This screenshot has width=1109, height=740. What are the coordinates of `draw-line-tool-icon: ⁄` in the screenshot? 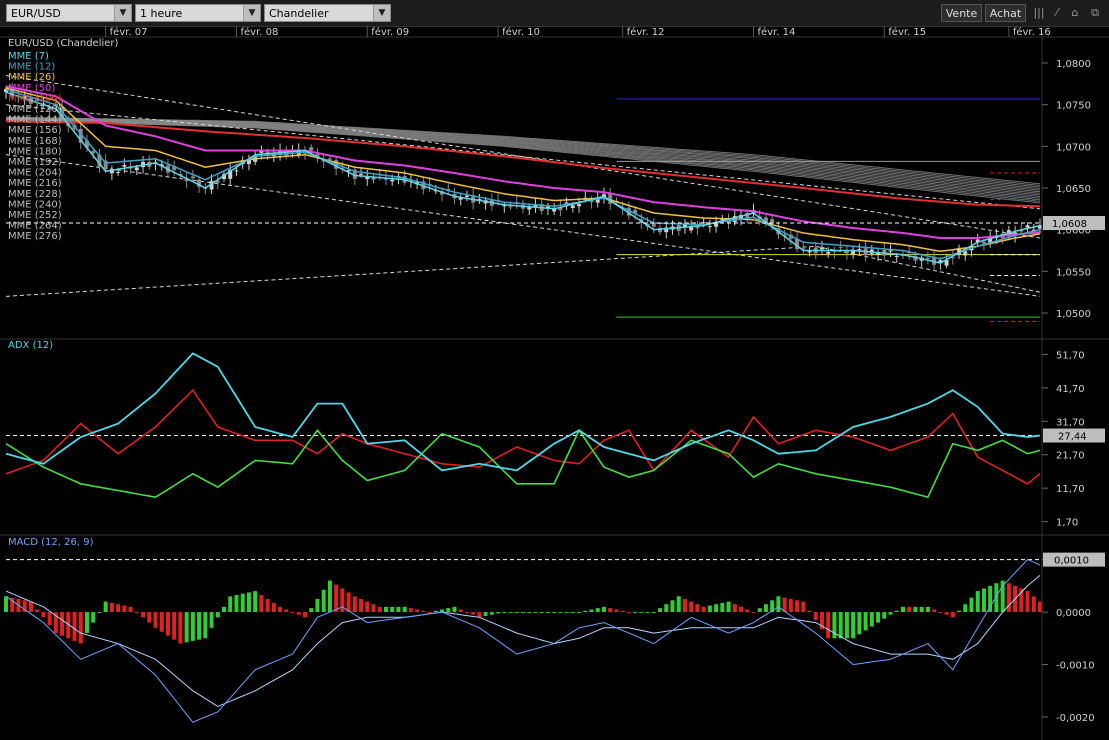 It's located at (1057, 13).